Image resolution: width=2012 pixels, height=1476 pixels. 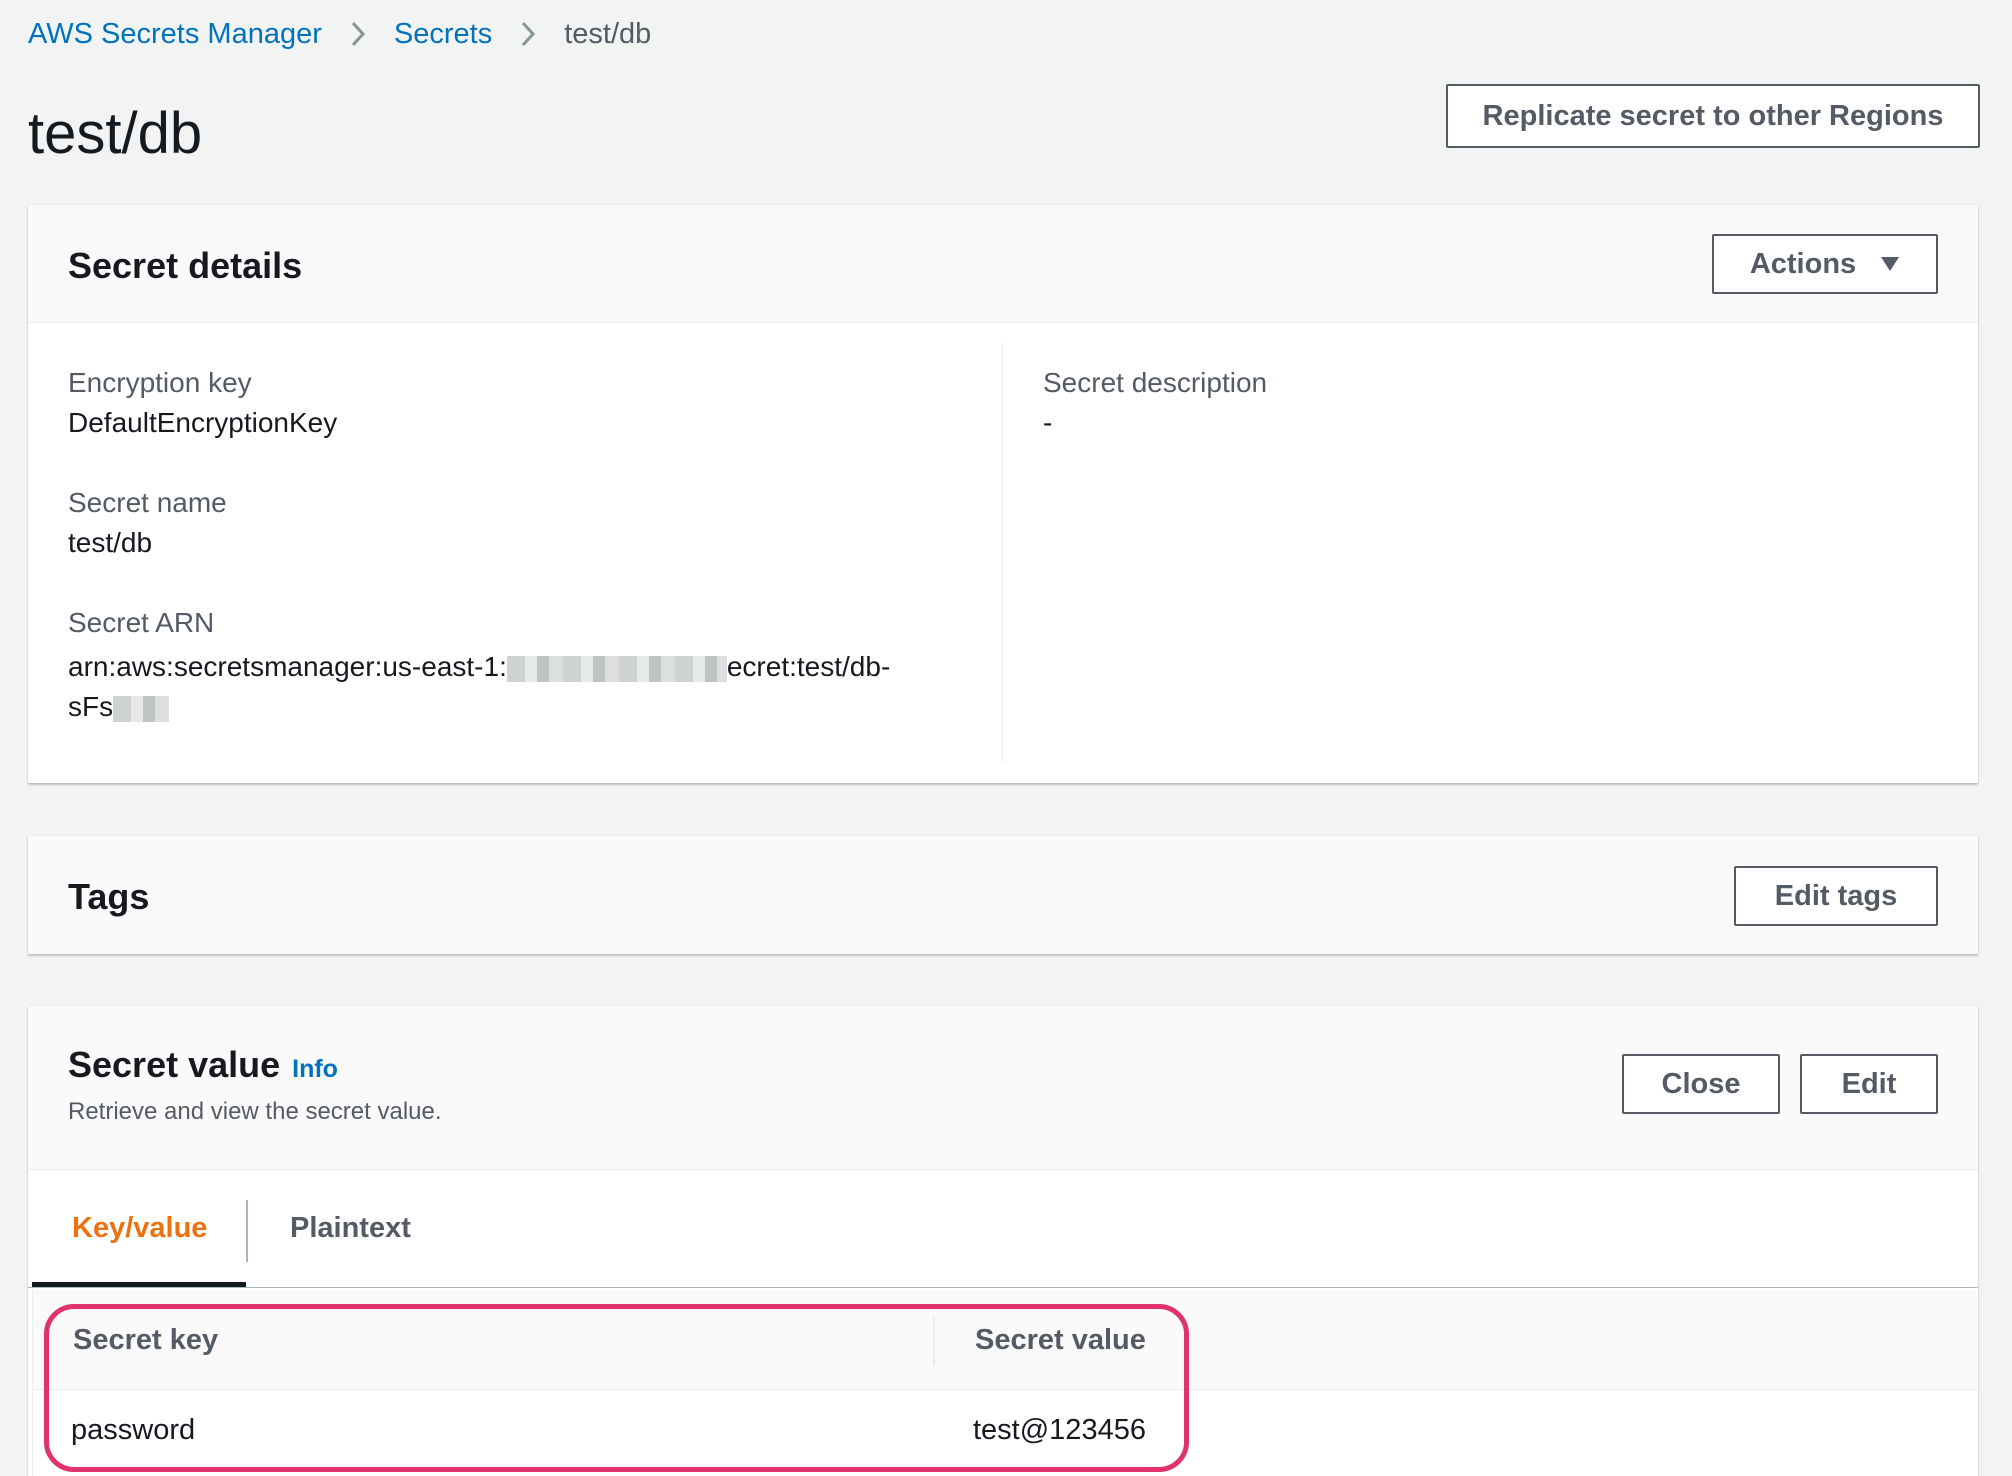 What do you see at coordinates (202, 403) in the screenshot?
I see `encryption-key-field: Encryption key DefaultEncryptionKey` at bounding box center [202, 403].